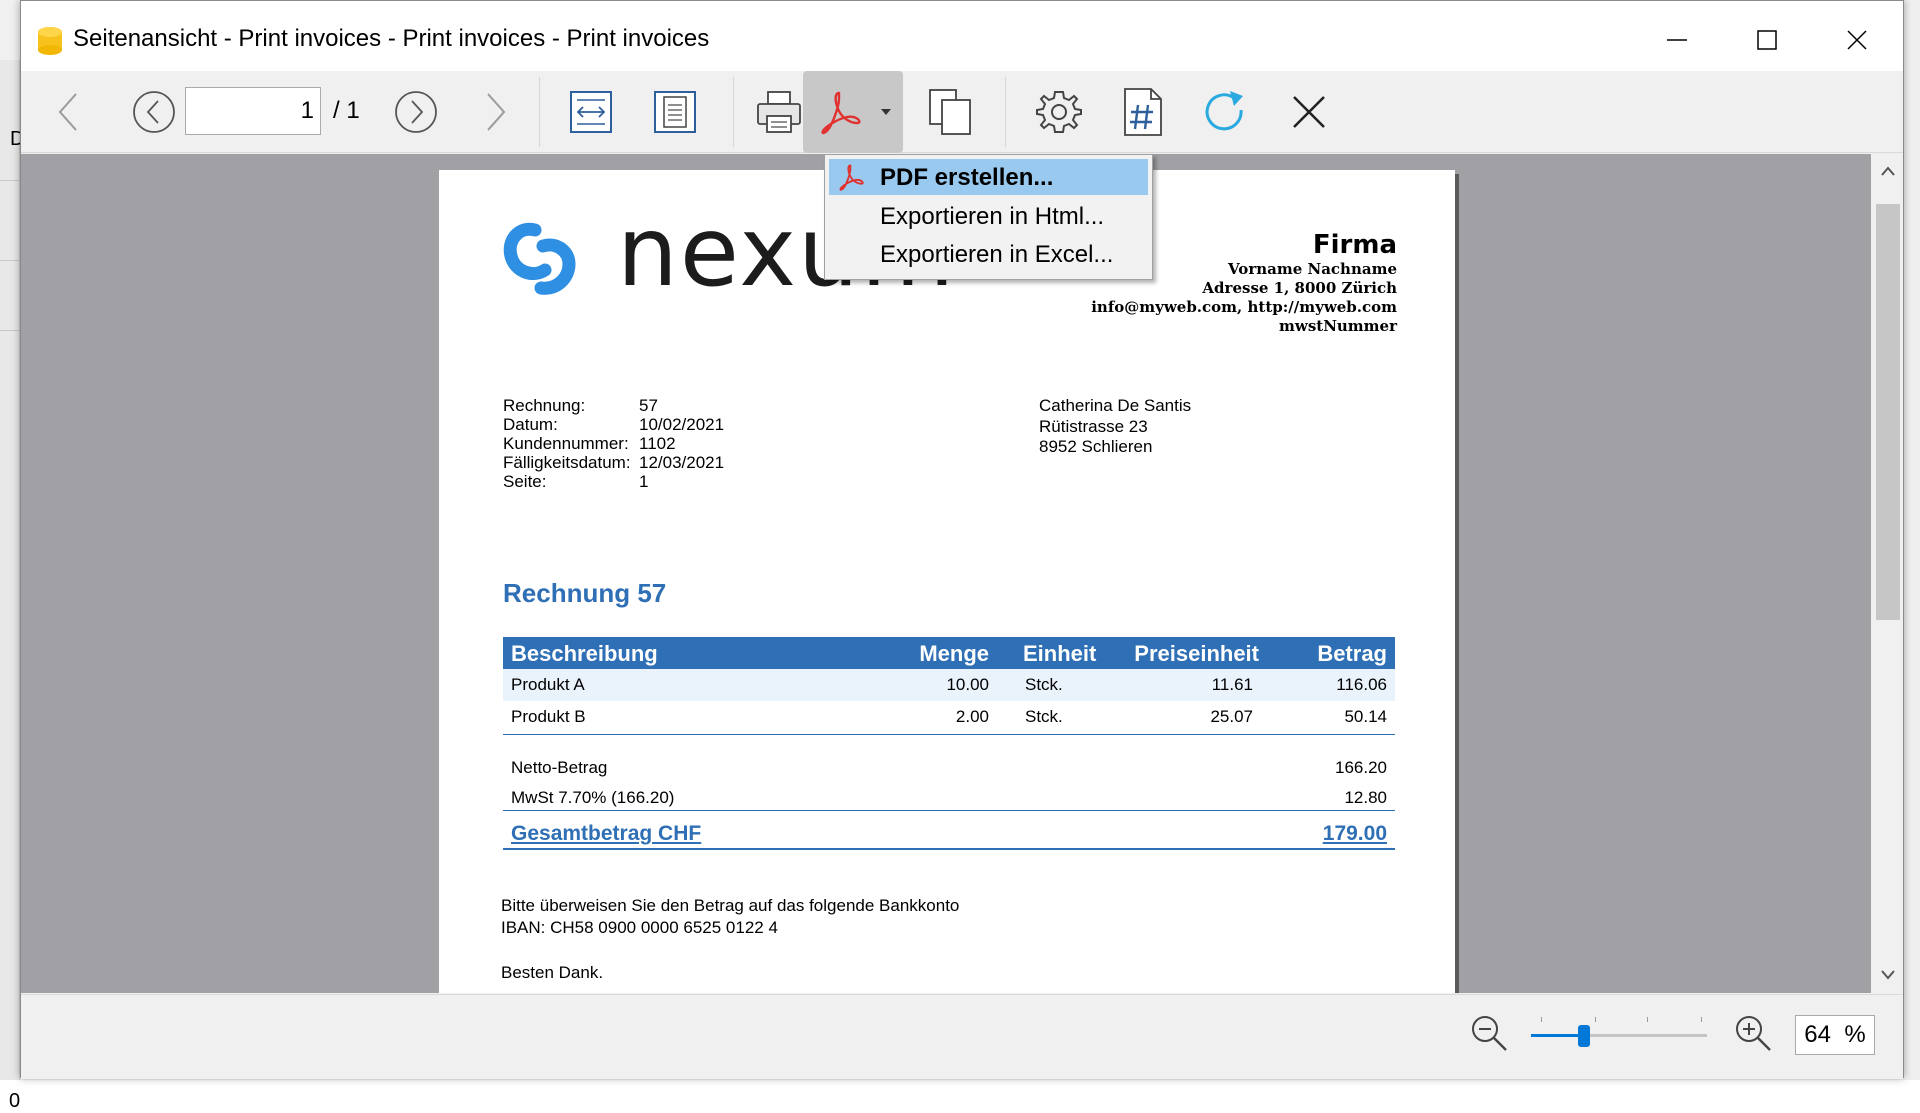 This screenshot has height=1113, width=1920. Describe the element at coordinates (253, 111) in the screenshot. I see `page-number-input: 1` at that location.